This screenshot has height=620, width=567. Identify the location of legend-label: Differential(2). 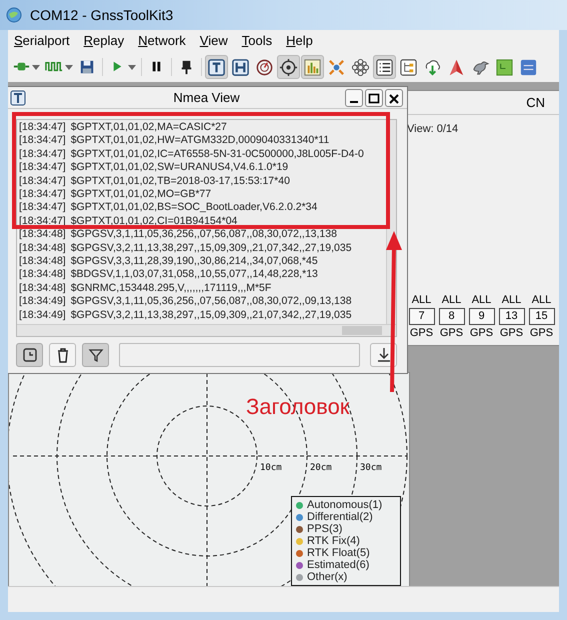
(340, 517).